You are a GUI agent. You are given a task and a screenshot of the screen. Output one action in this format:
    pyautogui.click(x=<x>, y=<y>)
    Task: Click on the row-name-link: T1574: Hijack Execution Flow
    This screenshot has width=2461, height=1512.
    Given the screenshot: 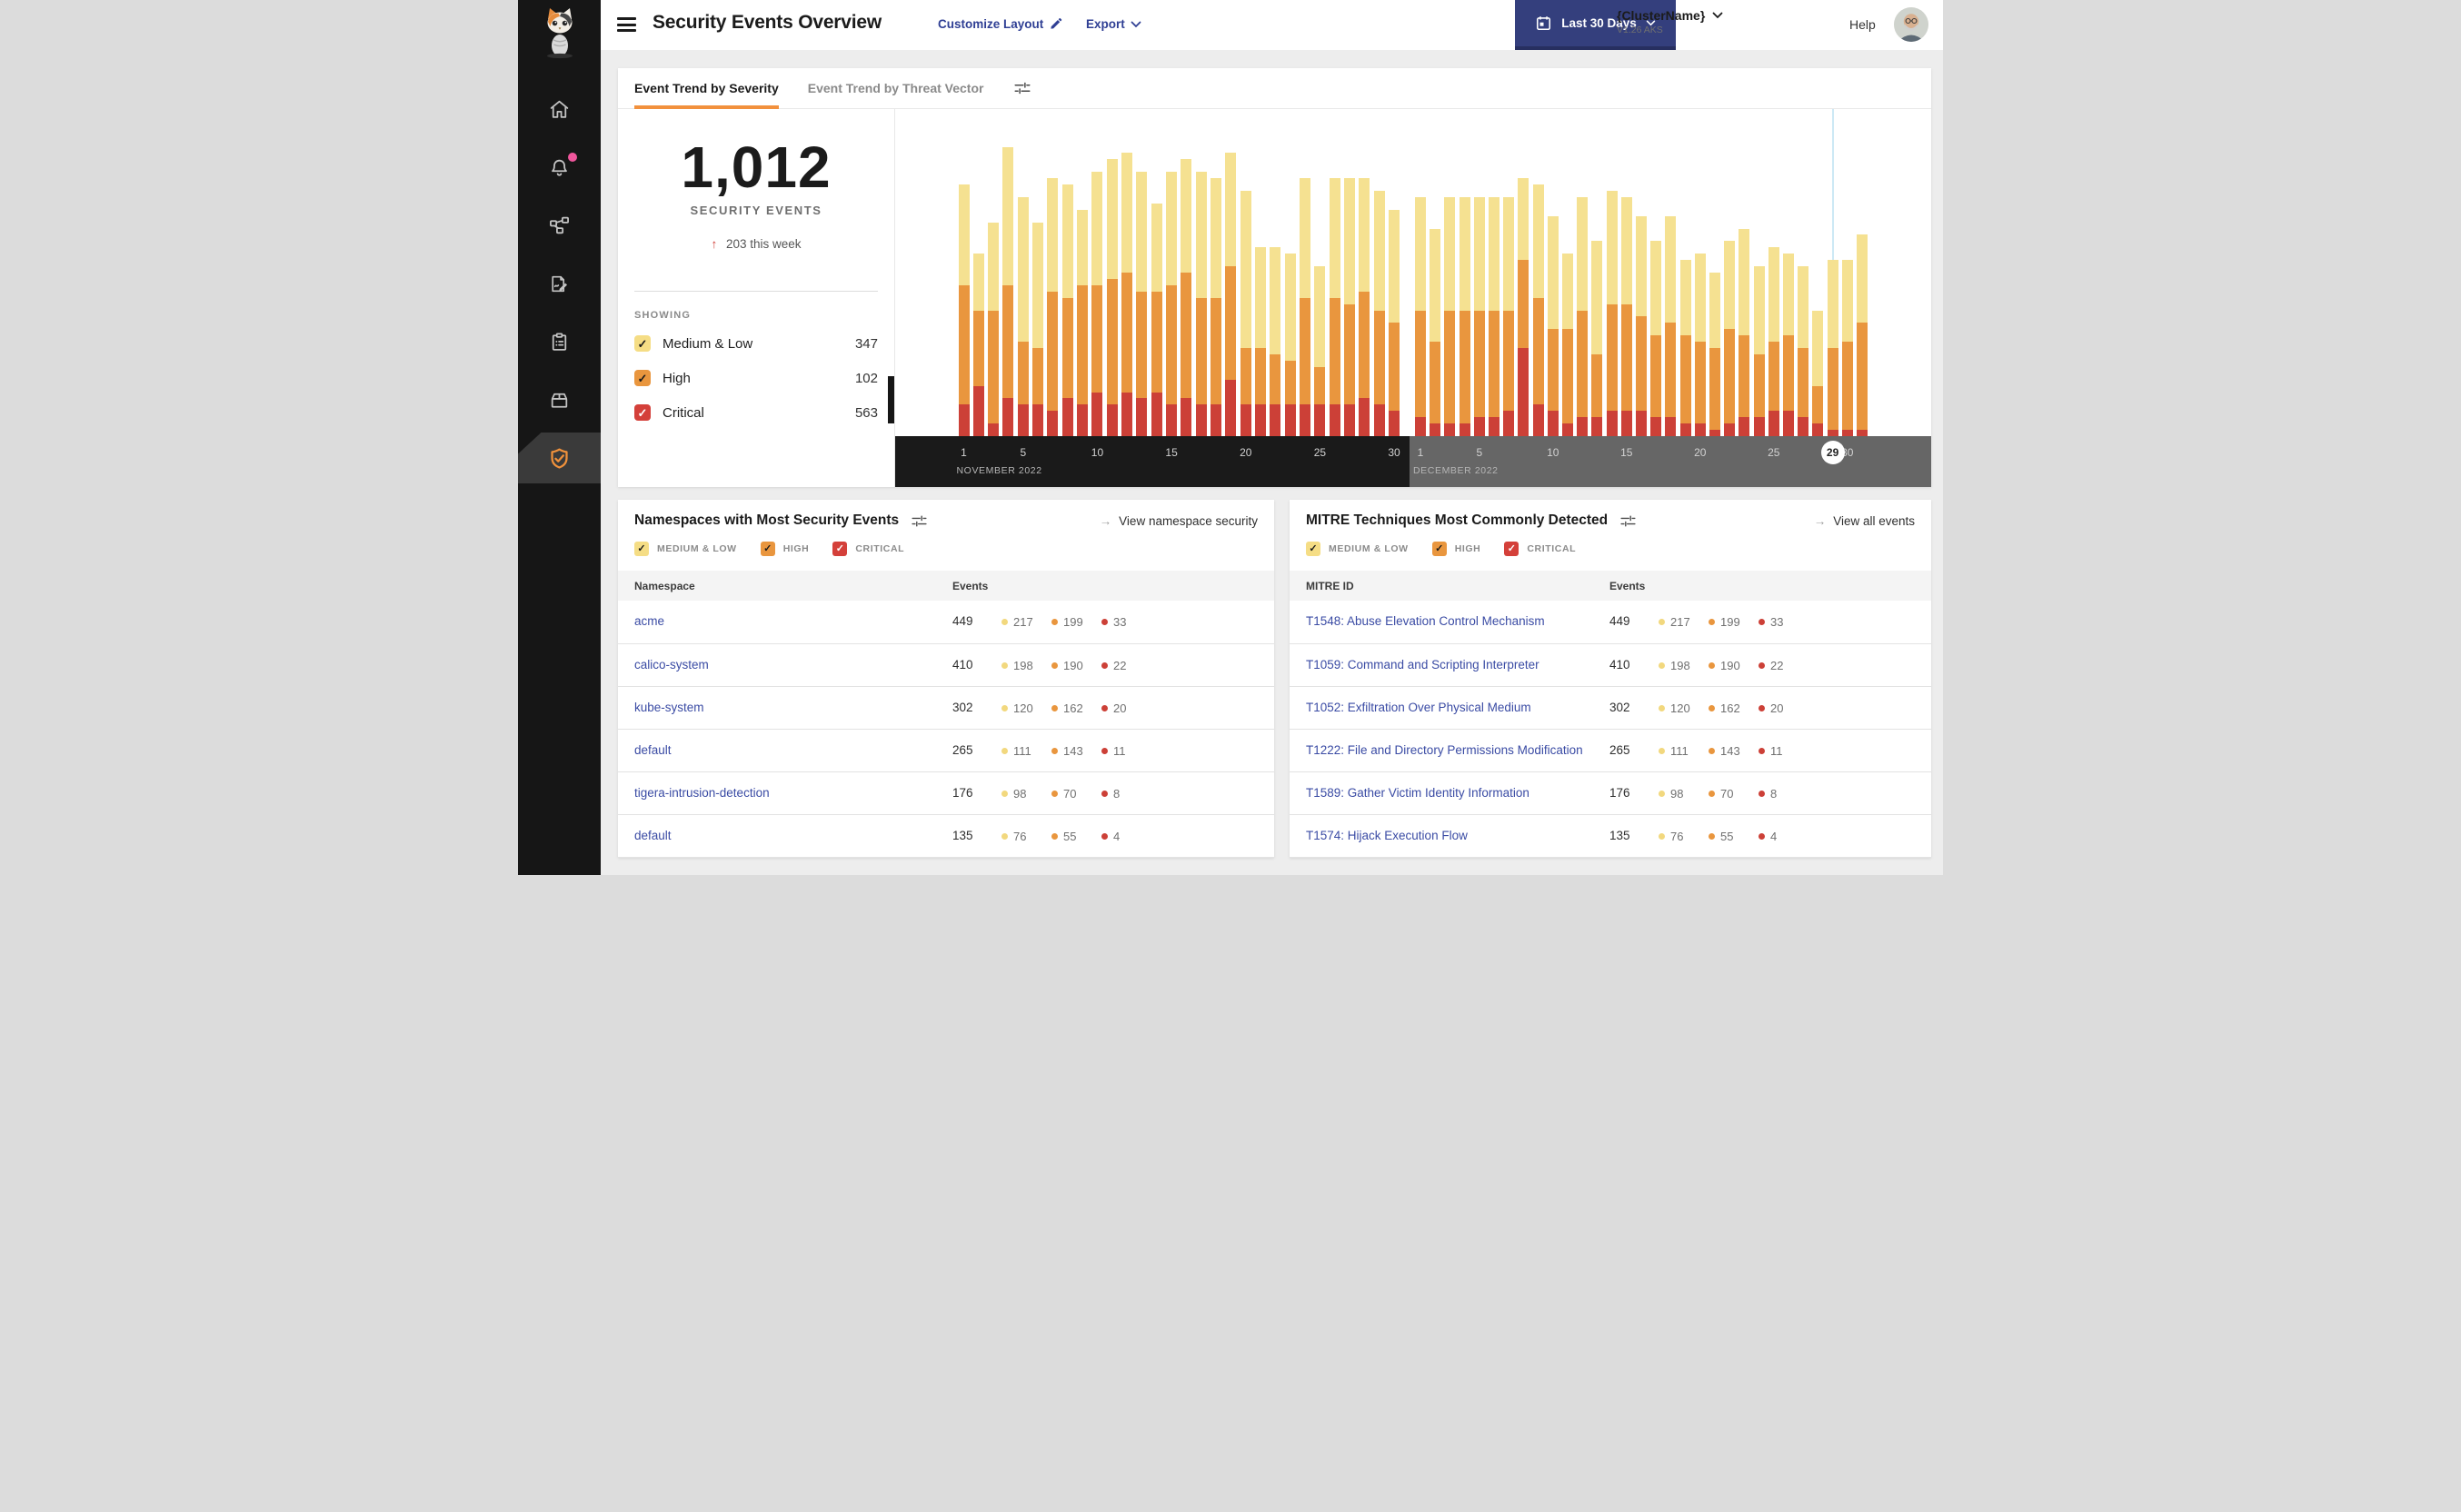 What is the action you would take?
    pyautogui.click(x=1387, y=835)
    